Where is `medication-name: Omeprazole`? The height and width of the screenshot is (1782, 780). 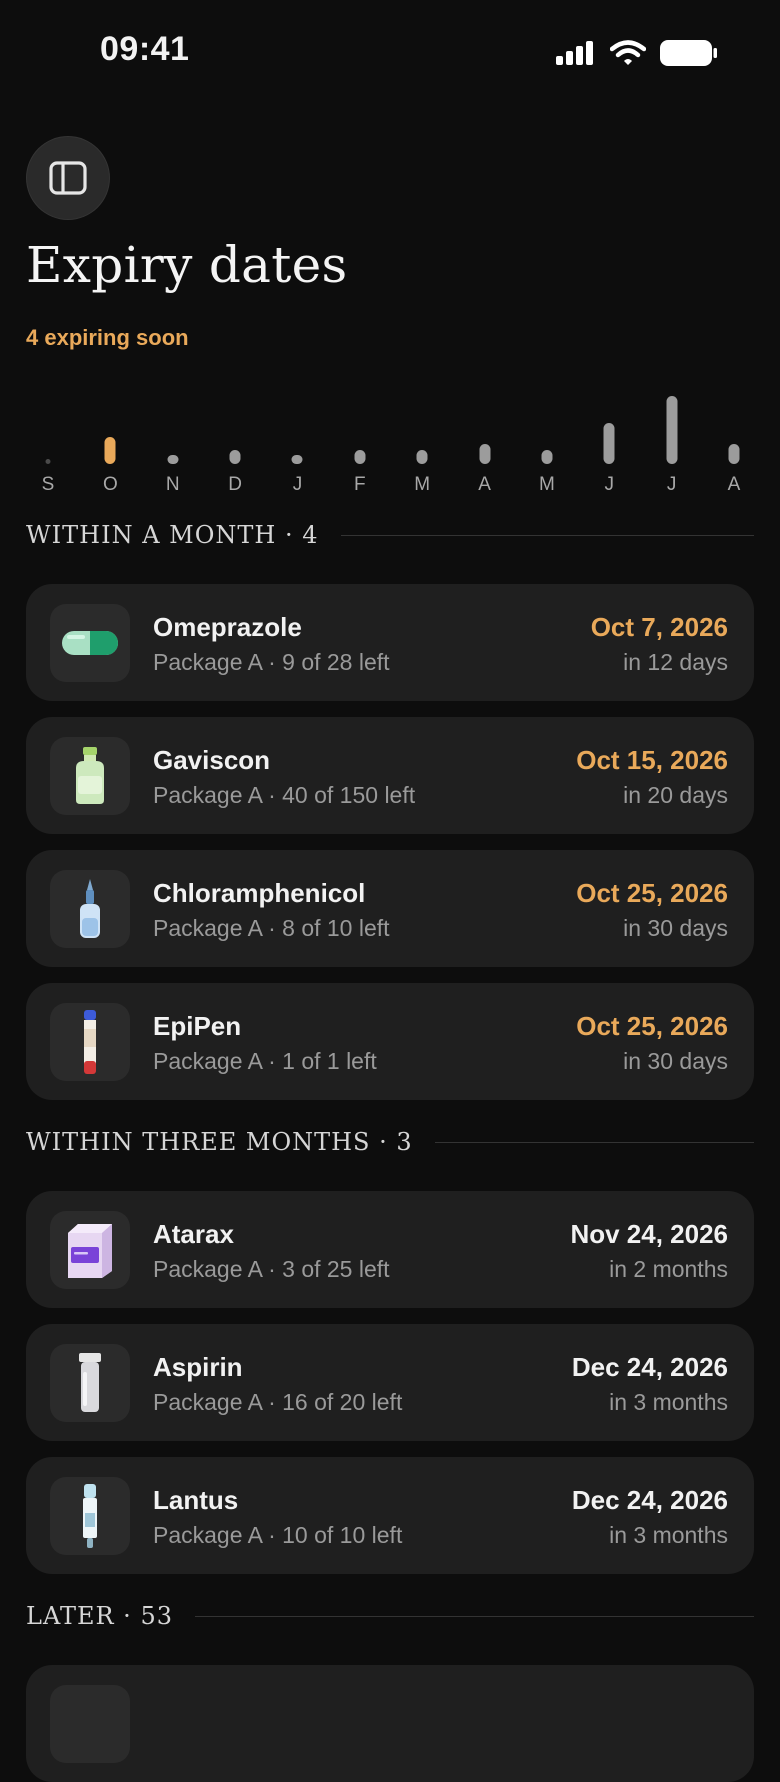 medication-name: Omeprazole is located at coordinates (227, 627).